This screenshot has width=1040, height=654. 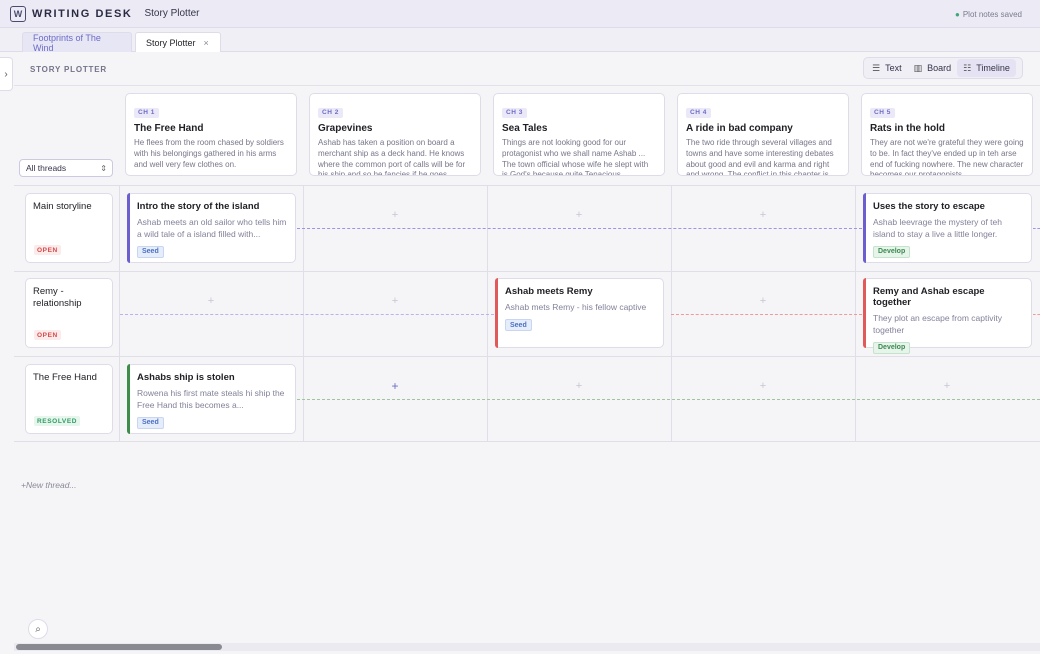 I want to click on chapter-title: The Free Hand, so click(x=169, y=128).